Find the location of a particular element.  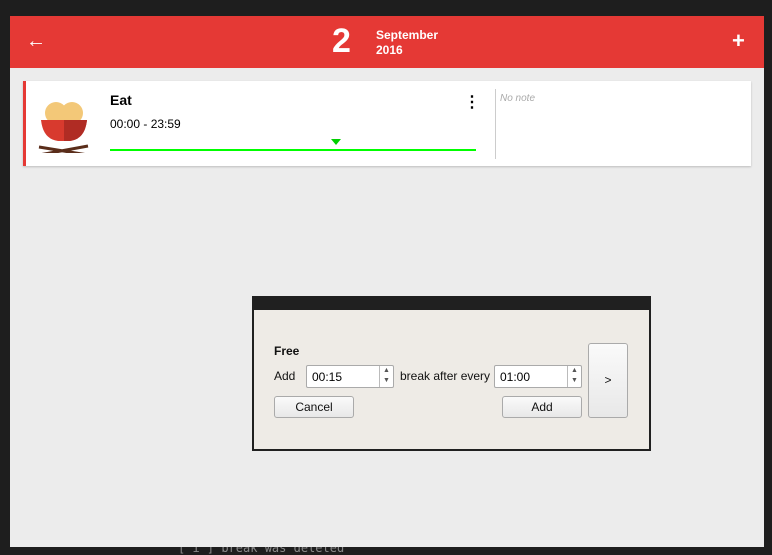

month: September is located at coordinates (407, 35).